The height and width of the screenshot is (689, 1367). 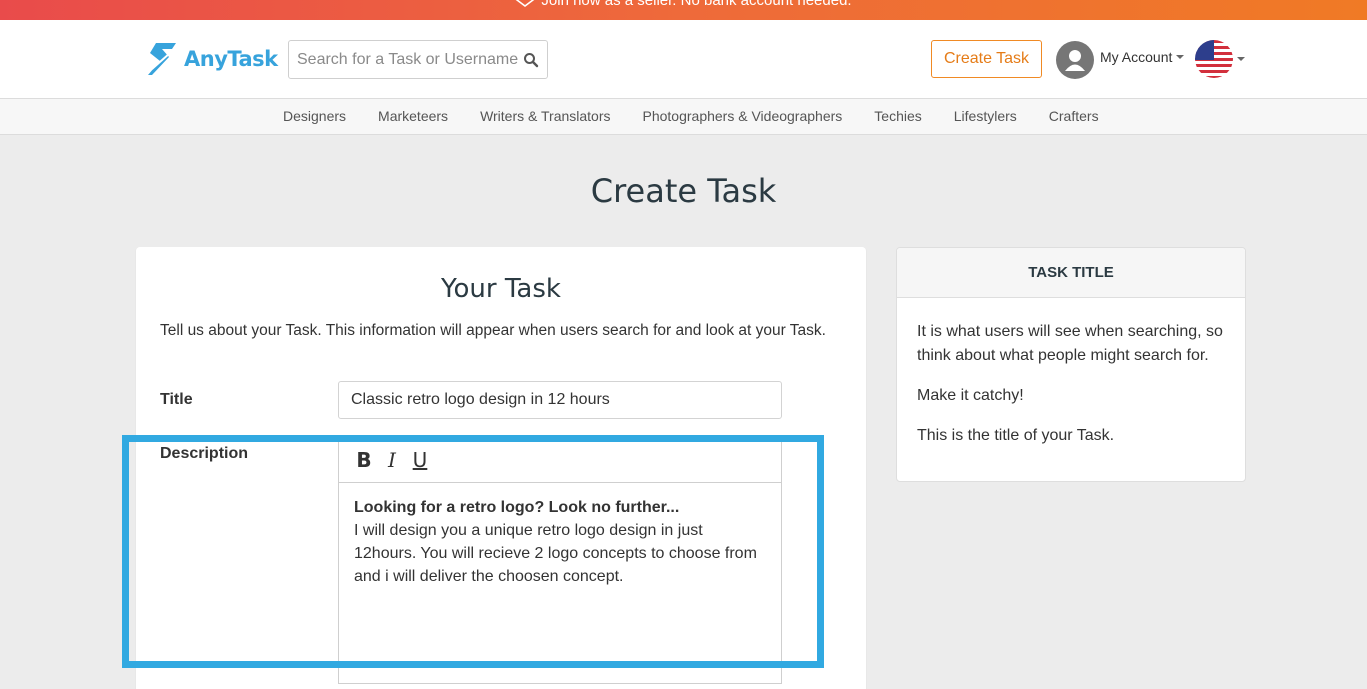 I want to click on site-header: AnyTask Create Task My Account, so click(x=683, y=59).